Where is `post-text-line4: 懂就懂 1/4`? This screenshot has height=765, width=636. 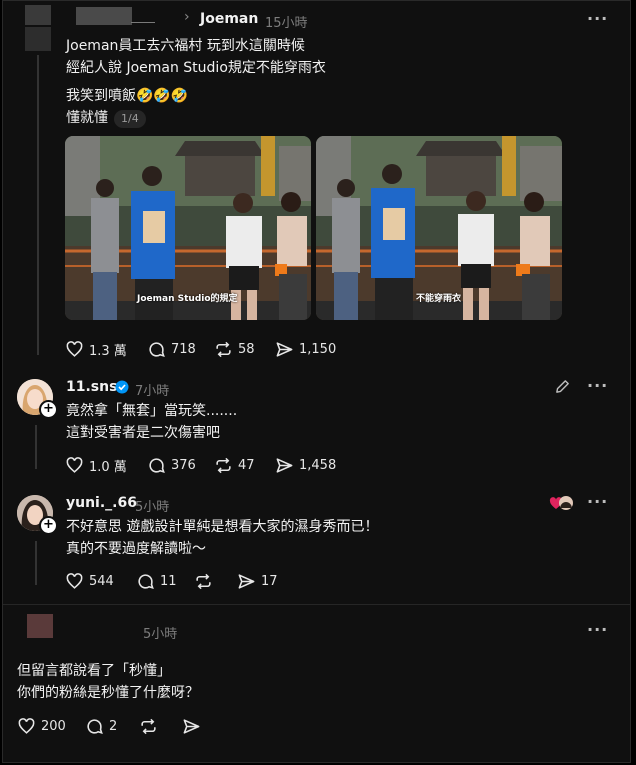
post-text-line4: 懂就懂 1/4 is located at coordinates (106, 118).